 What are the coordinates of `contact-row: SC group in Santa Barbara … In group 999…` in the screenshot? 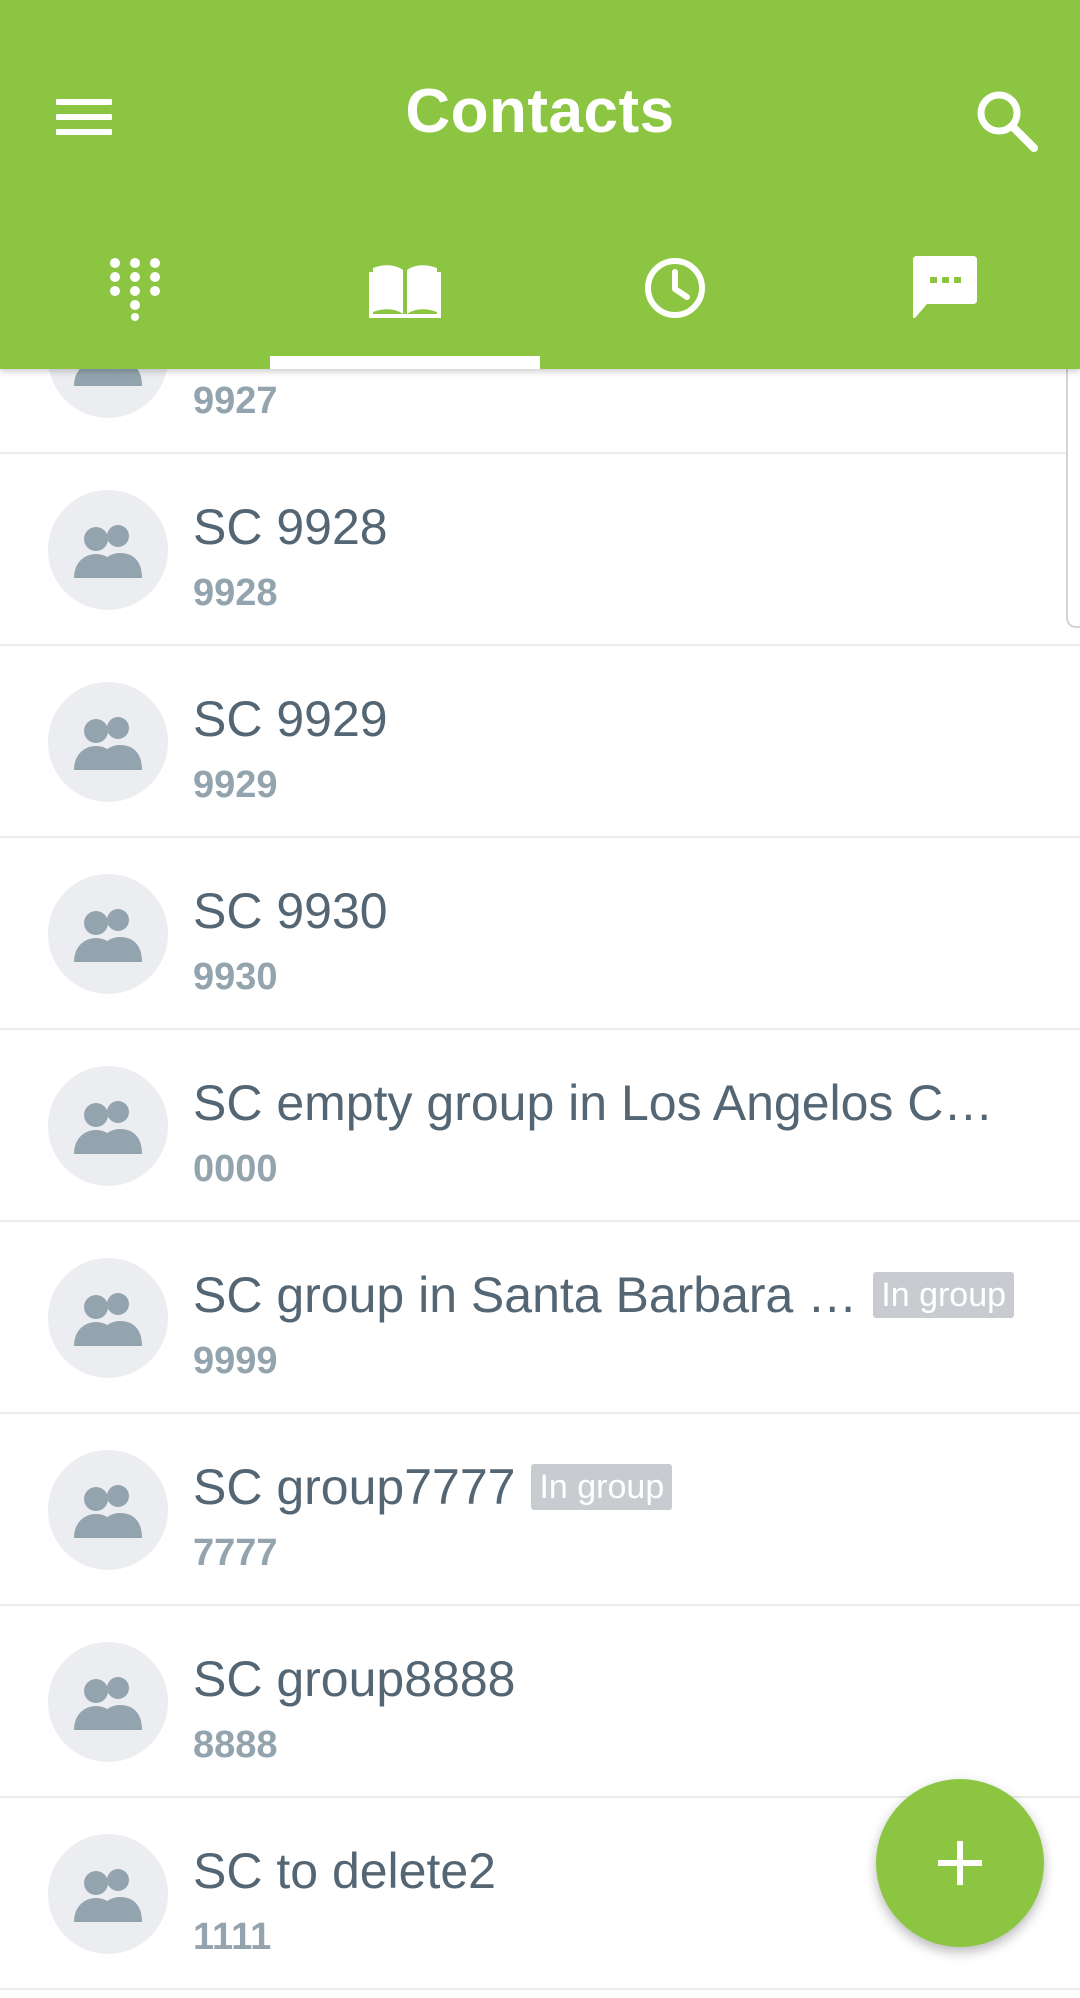 It's located at (540, 1318).